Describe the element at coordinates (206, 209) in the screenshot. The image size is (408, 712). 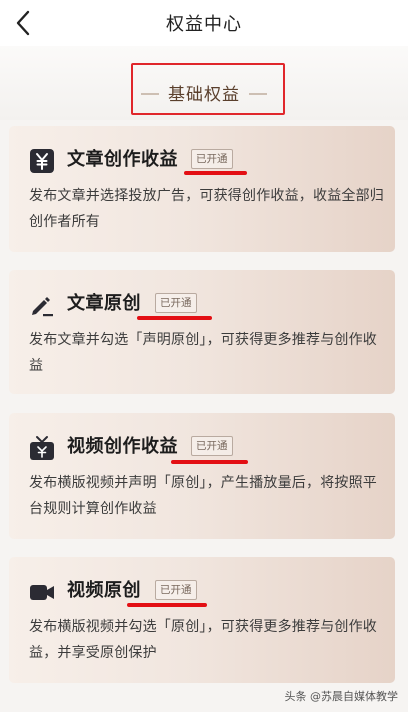
I see `card-description: 发布文章并选择投放广告，可获得创作收益，收益全部归创作者所有` at that location.